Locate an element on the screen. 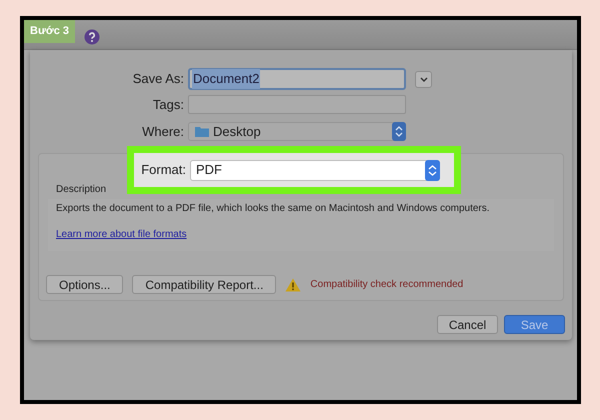  expand-button is located at coordinates (423, 79).